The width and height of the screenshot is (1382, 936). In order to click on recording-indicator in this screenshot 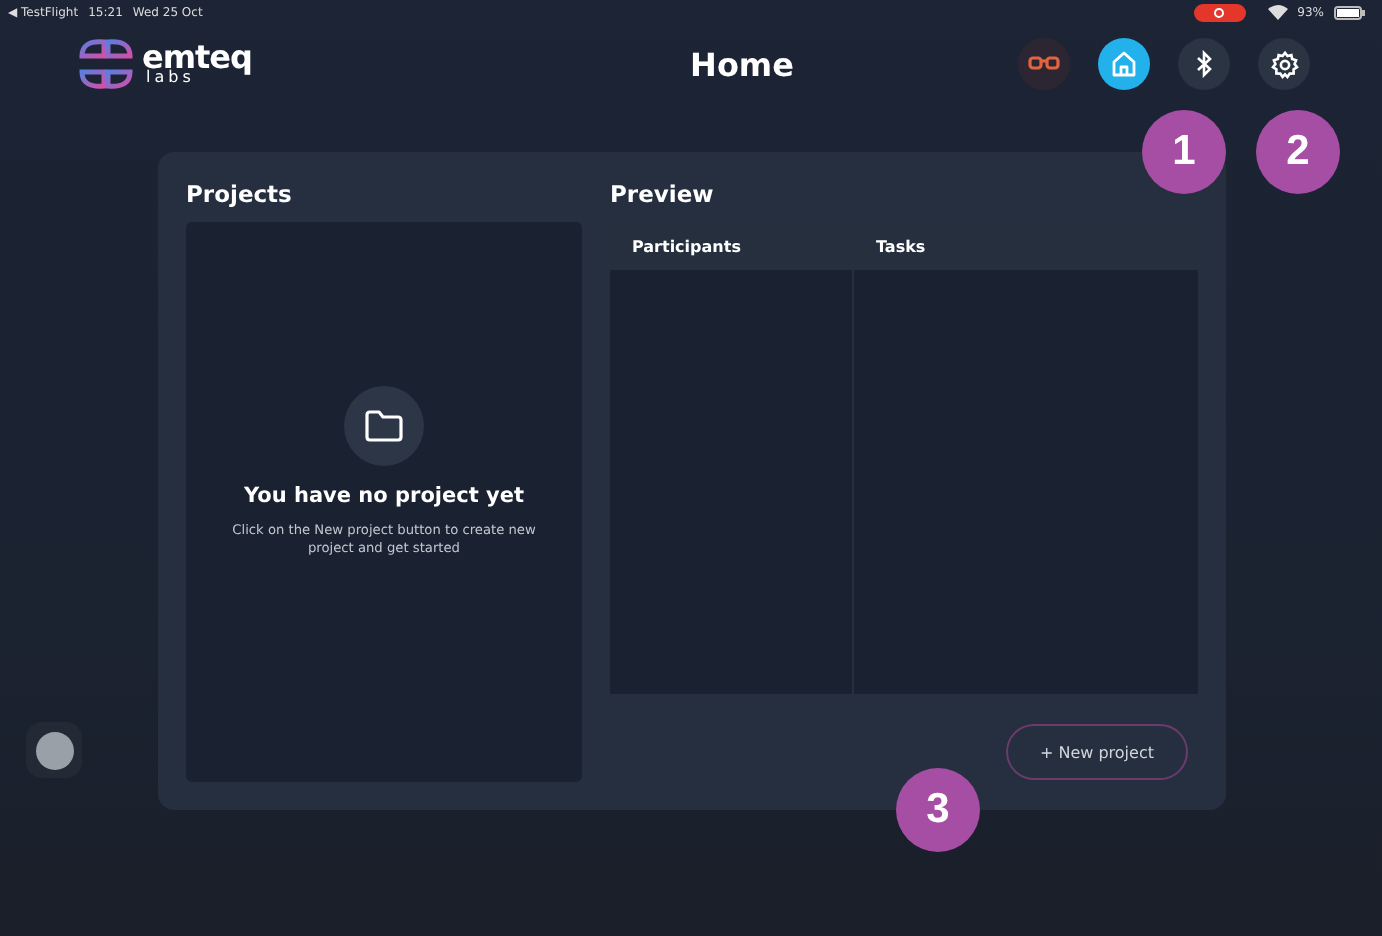, I will do `click(1219, 12)`.